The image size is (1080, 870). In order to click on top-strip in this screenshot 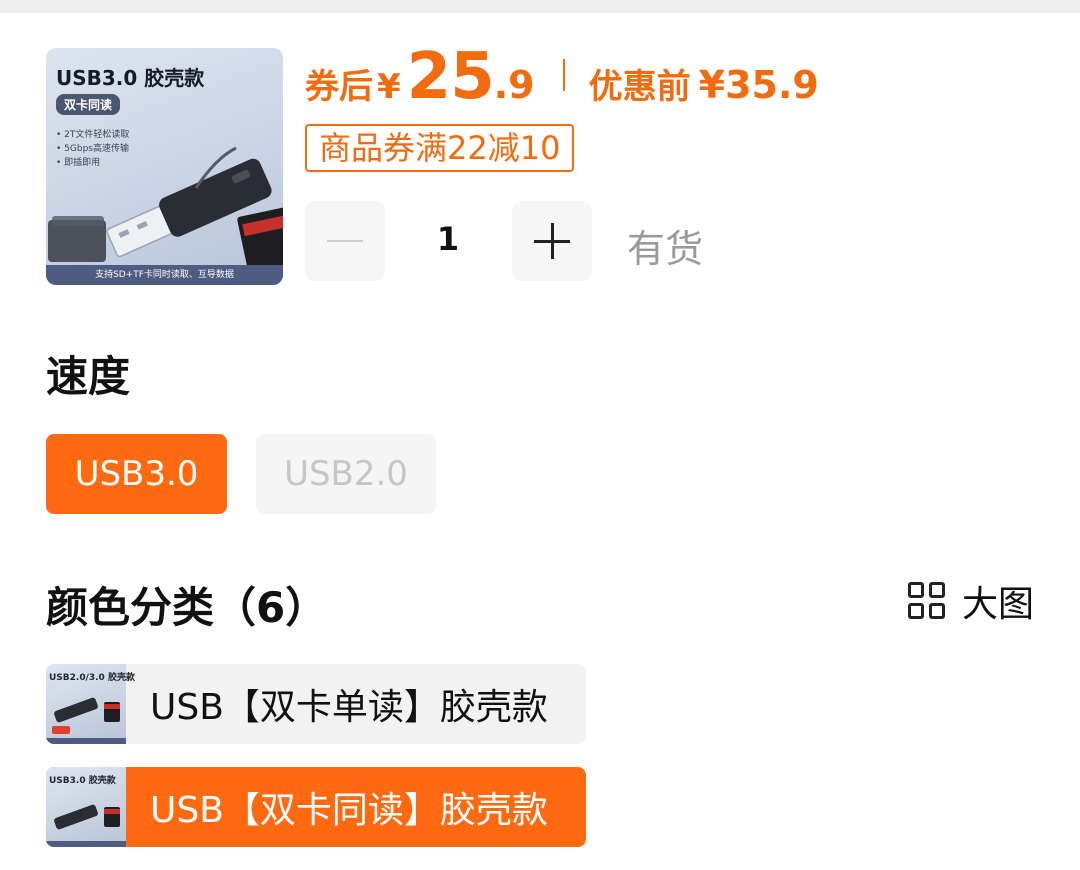, I will do `click(540, 6)`.